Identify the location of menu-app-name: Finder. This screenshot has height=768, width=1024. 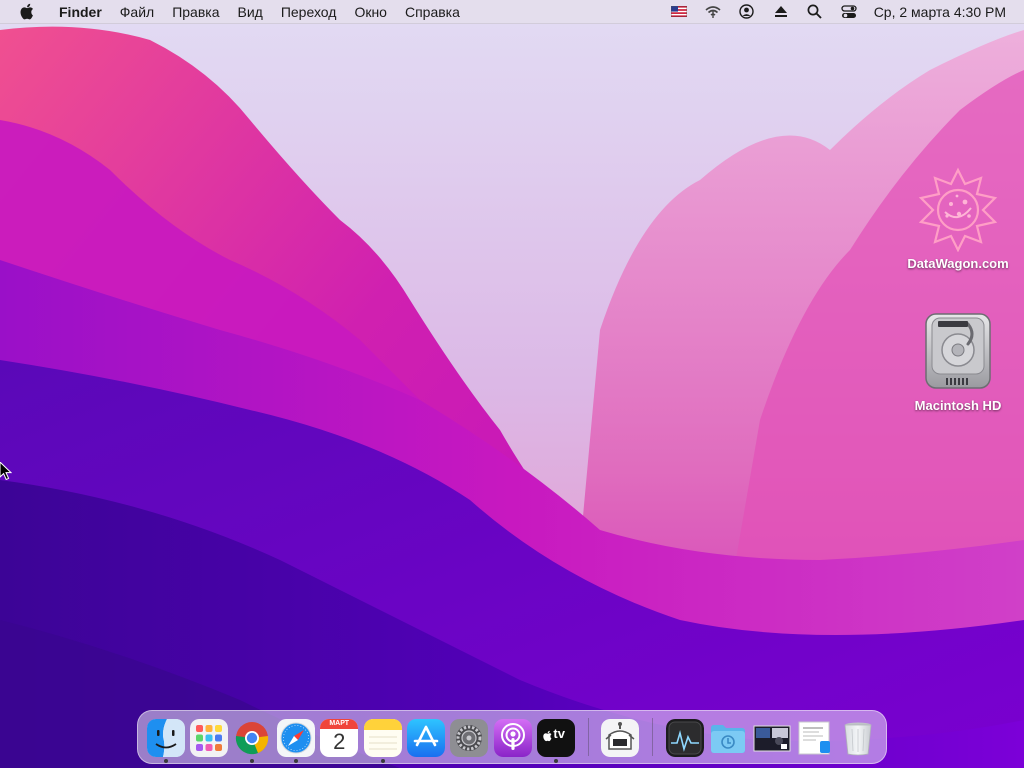
(80, 12).